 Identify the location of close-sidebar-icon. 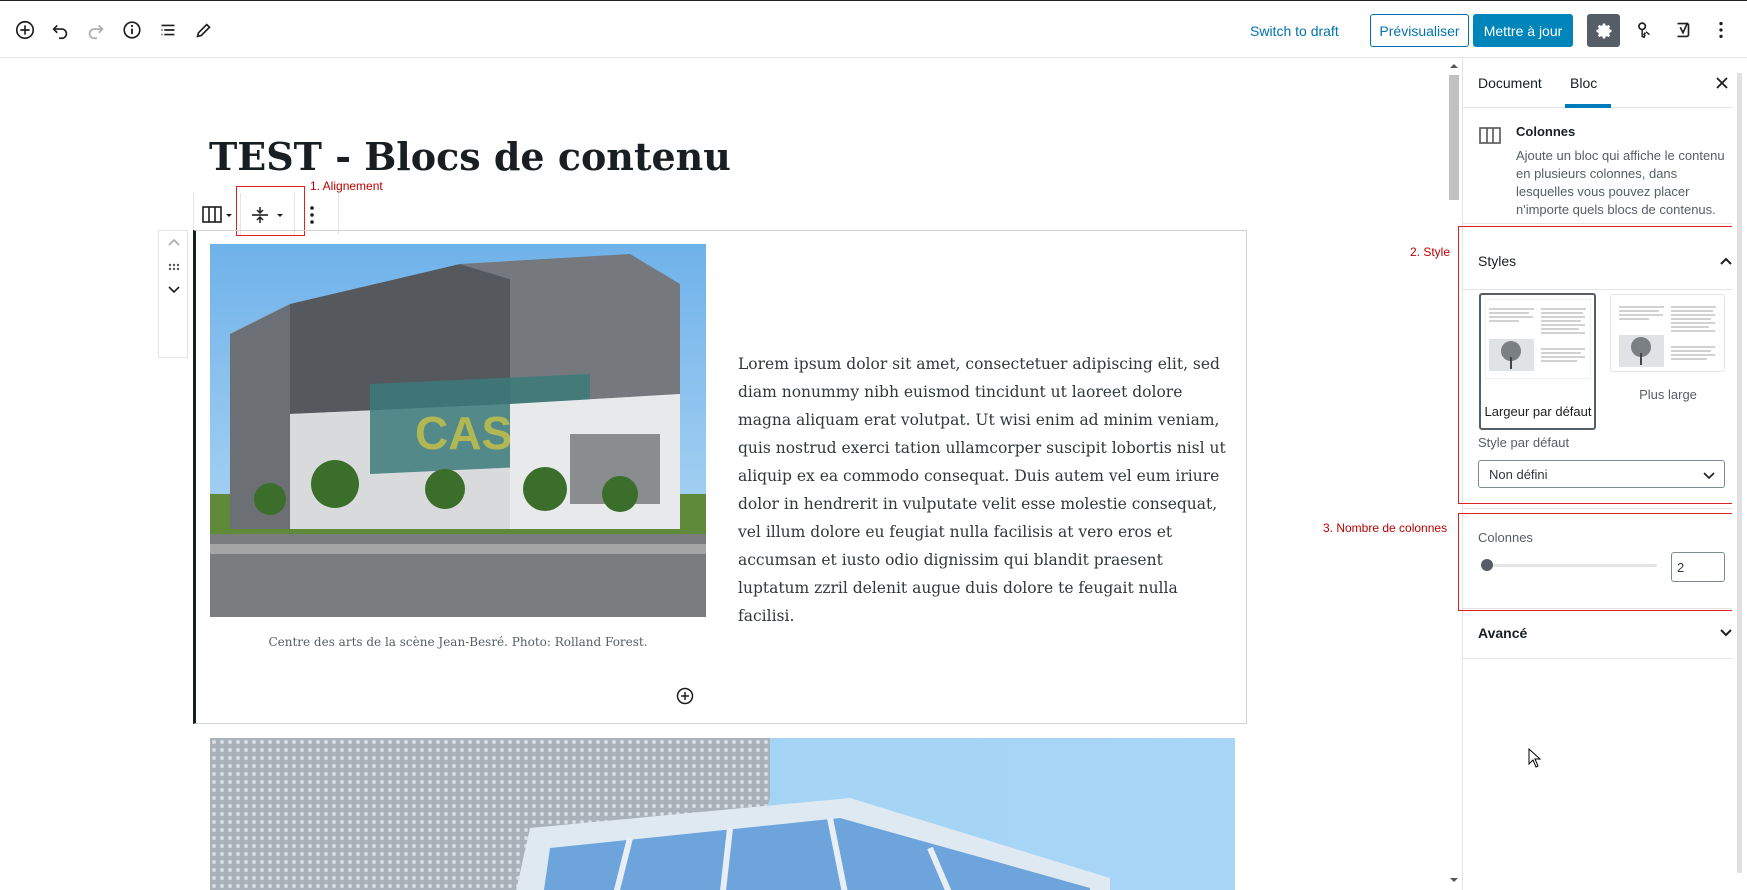
(1722, 83).